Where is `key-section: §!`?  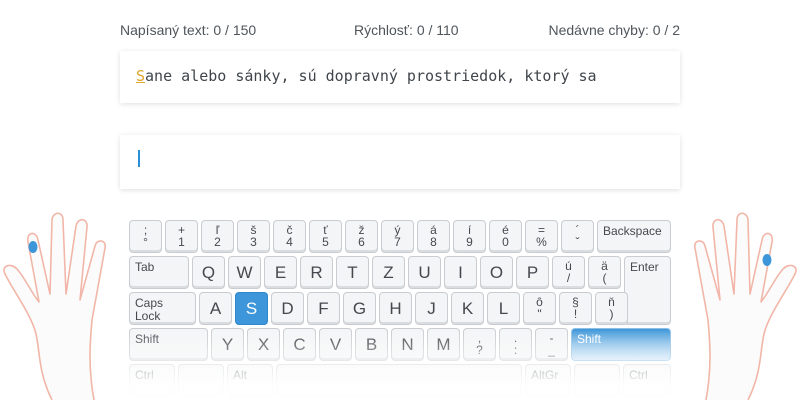
key-section: §! is located at coordinates (575, 308).